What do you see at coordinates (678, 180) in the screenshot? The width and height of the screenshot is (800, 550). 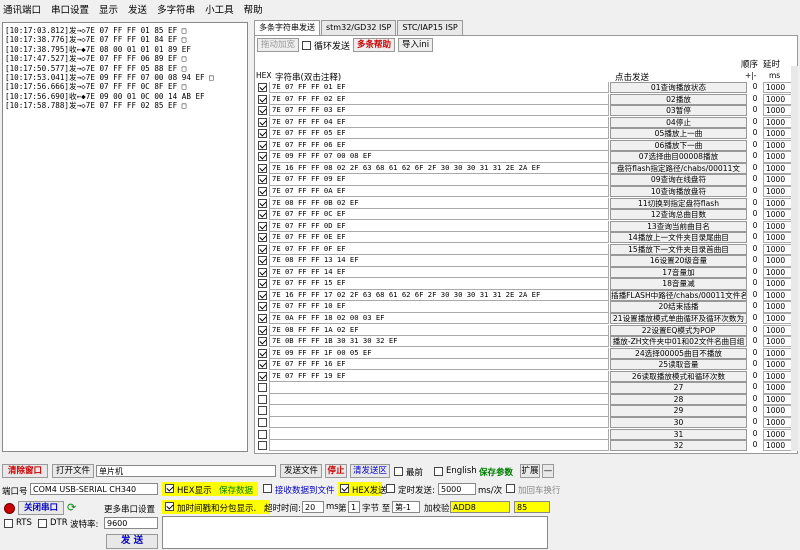 I see `row-send-button: 09查询在线盘符` at bounding box center [678, 180].